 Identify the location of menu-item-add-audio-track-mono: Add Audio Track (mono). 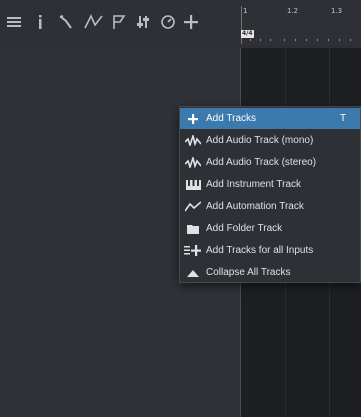
(270, 140).